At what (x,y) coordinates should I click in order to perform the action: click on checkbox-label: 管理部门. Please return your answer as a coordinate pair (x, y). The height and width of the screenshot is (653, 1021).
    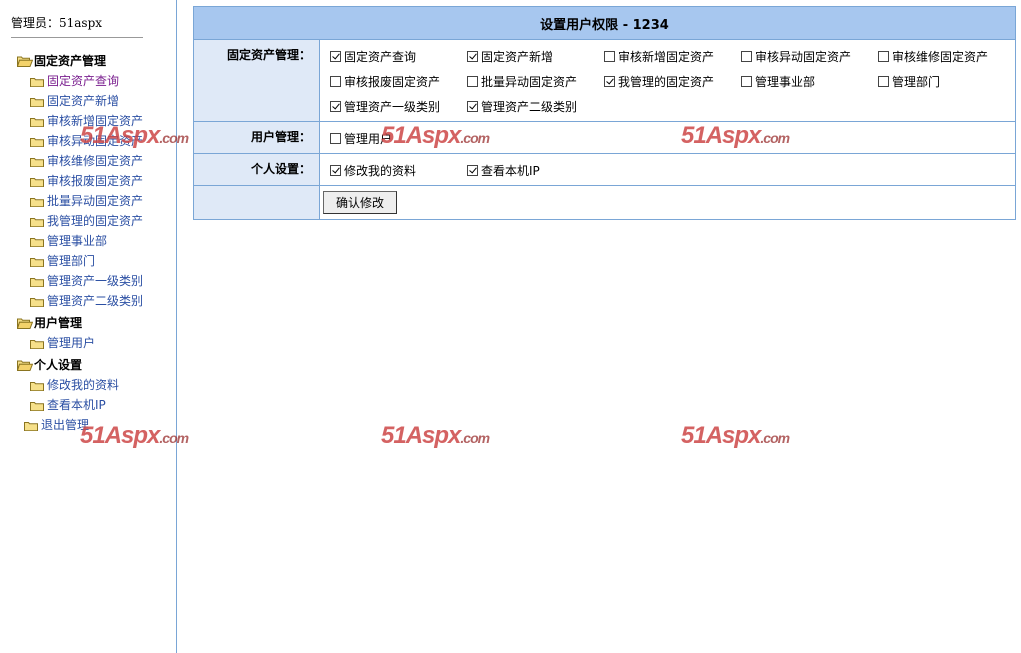
    Looking at the image, I should click on (916, 82).